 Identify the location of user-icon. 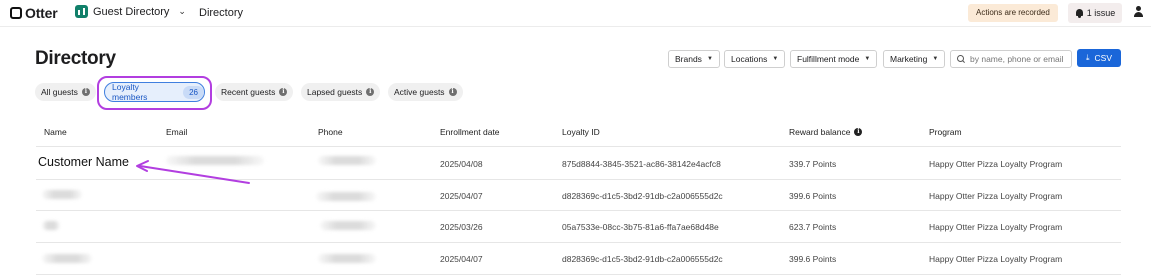
(1138, 12).